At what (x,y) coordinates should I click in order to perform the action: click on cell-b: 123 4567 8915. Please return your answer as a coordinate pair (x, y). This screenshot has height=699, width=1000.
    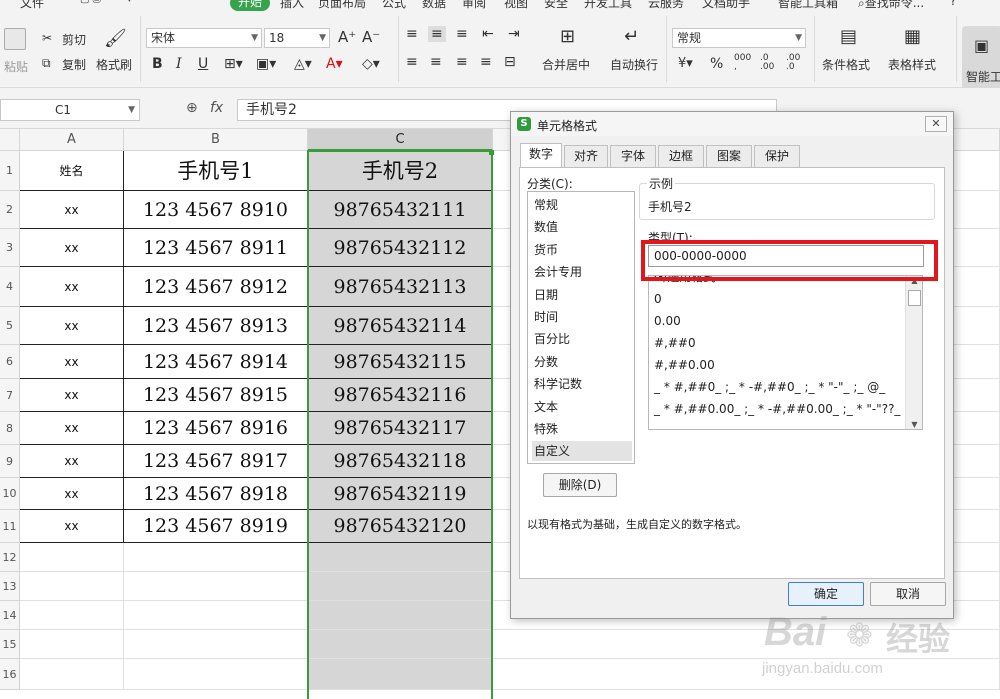
    Looking at the image, I should click on (216, 395).